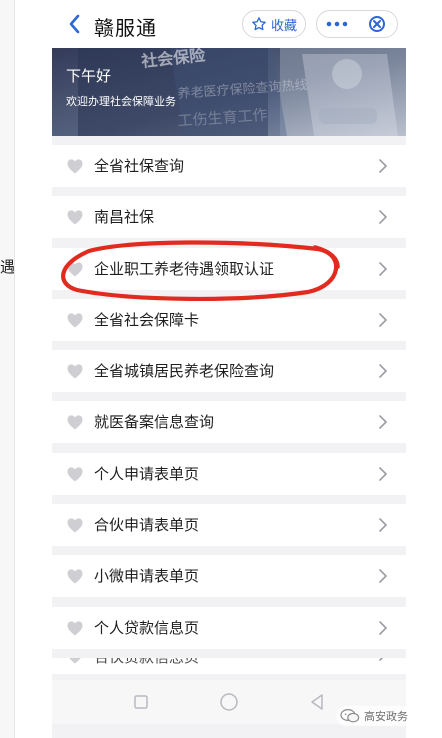 Image resolution: width=442 pixels, height=738 pixels. What do you see at coordinates (89, 76) in the screenshot?
I see `greeting-text: 下午好` at bounding box center [89, 76].